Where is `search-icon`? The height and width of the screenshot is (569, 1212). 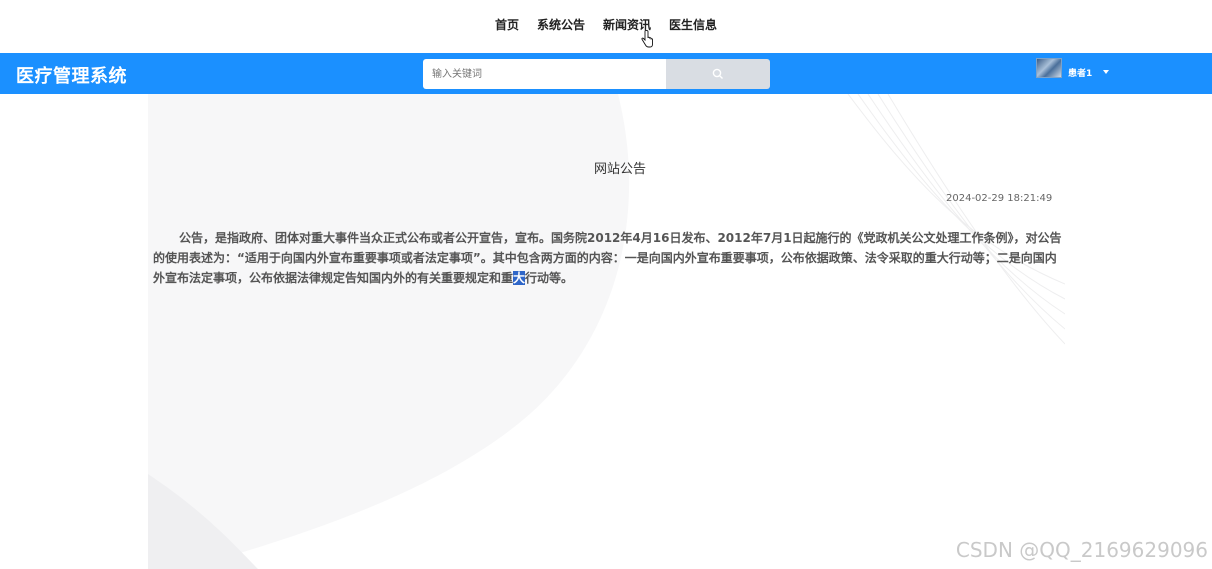
search-icon is located at coordinates (717, 73).